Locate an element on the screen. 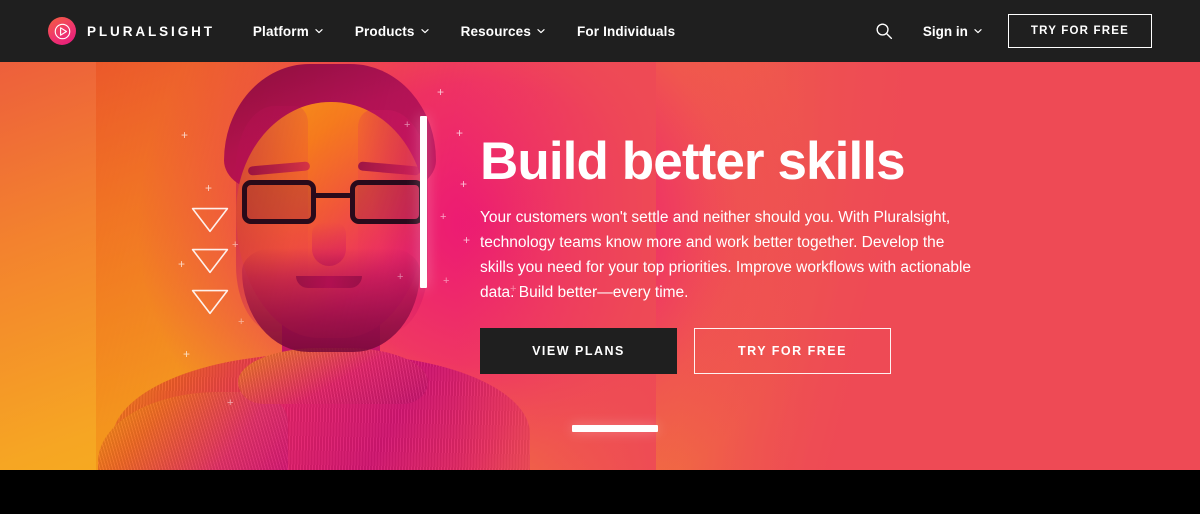 Image resolution: width=1200 pixels, height=514 pixels. hero-cta-group: VIEW PLANS TRY FOR FREE is located at coordinates (740, 350).